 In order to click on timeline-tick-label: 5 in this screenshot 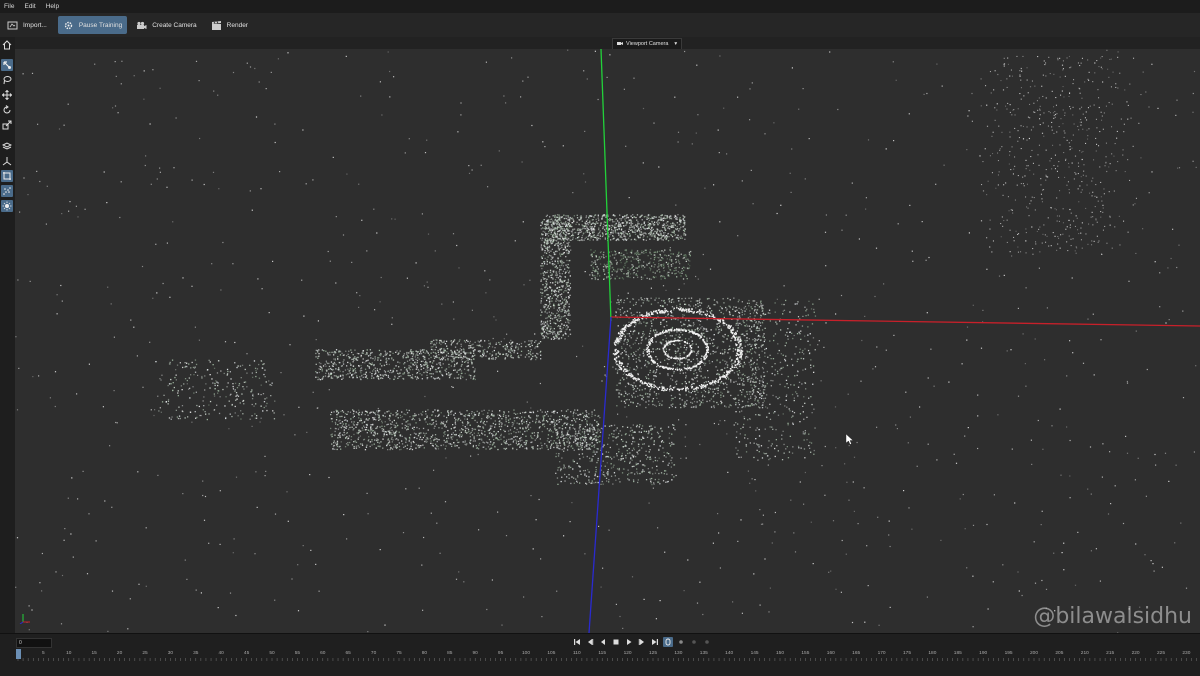, I will do `click(43, 653)`.